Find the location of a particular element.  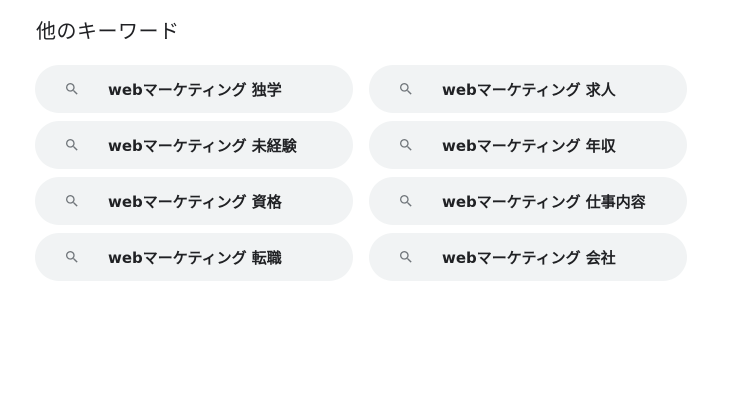

related-search-chip: webマーケティング 未経験 is located at coordinates (194, 145).